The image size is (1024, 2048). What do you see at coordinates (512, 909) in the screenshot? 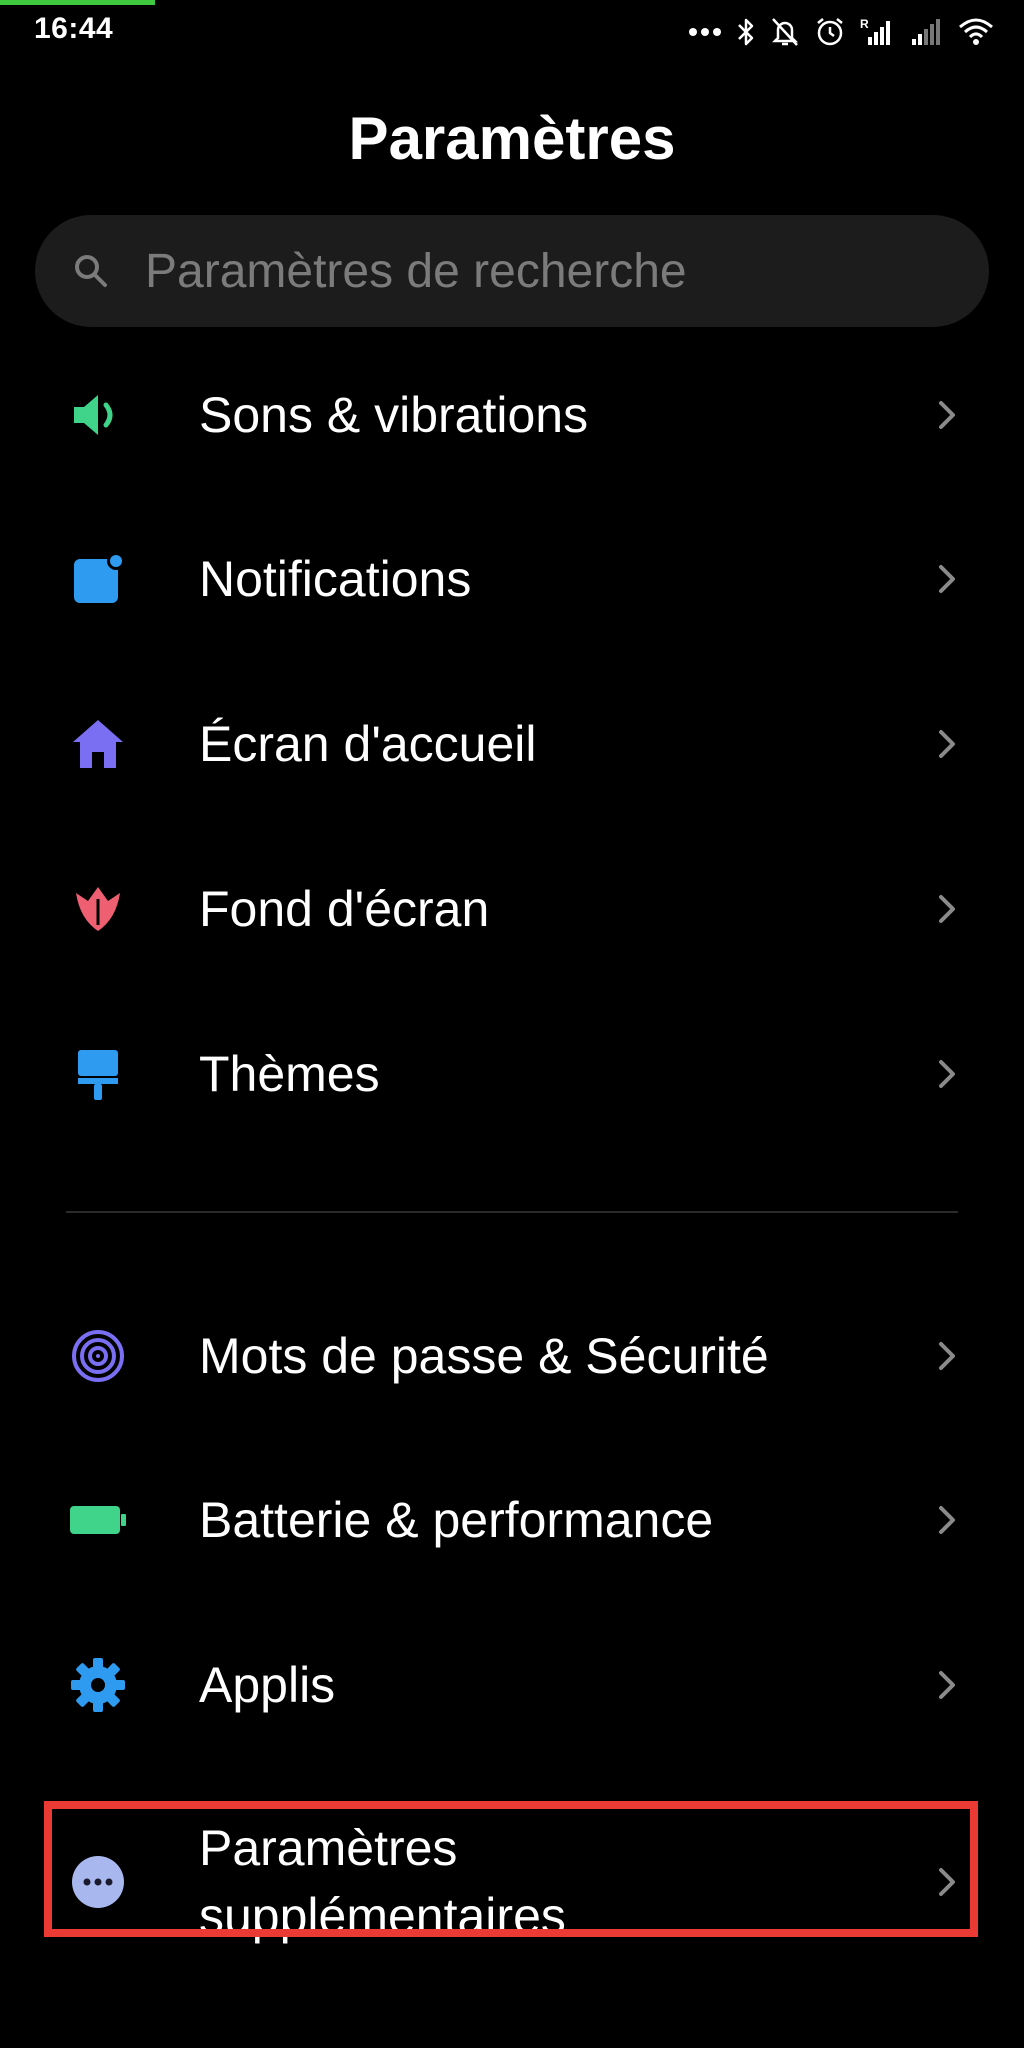
I see `settings-item-wallpaper: Fond d'écran` at bounding box center [512, 909].